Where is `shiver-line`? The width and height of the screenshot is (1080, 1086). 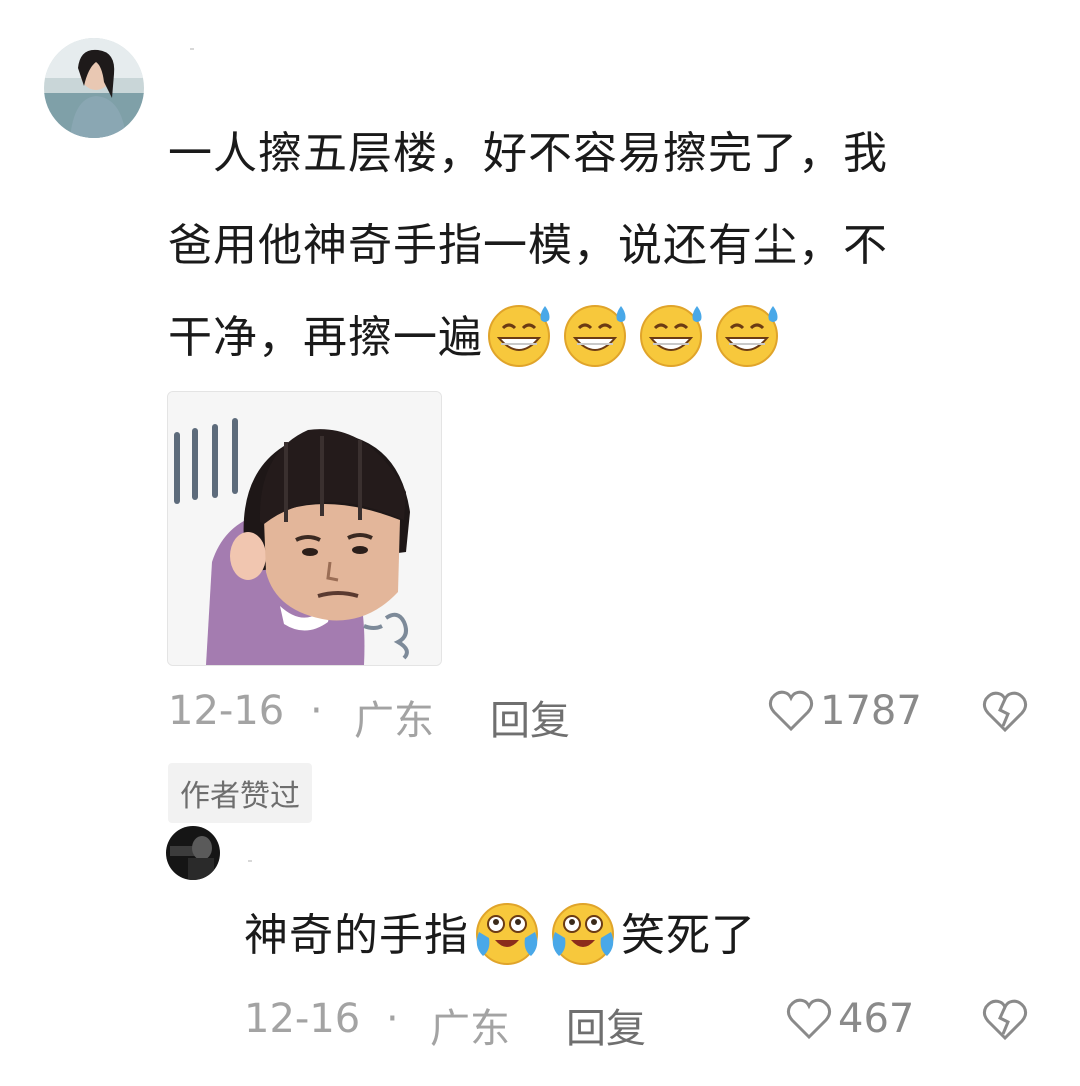 shiver-line is located at coordinates (177, 468).